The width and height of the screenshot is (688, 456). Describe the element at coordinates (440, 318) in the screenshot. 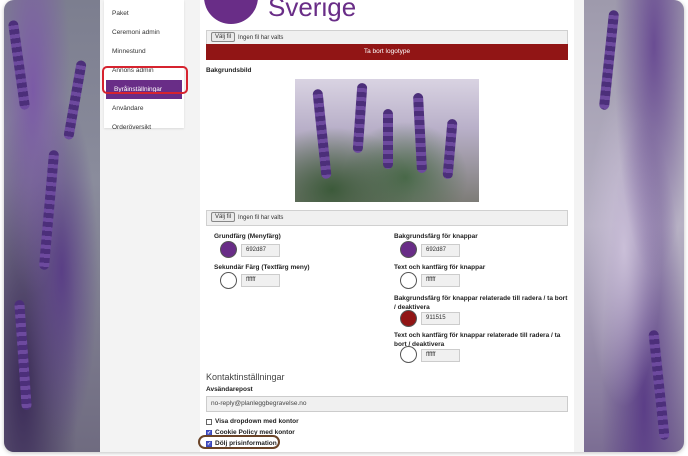

I see `danger-bg-color-input: 911515` at that location.